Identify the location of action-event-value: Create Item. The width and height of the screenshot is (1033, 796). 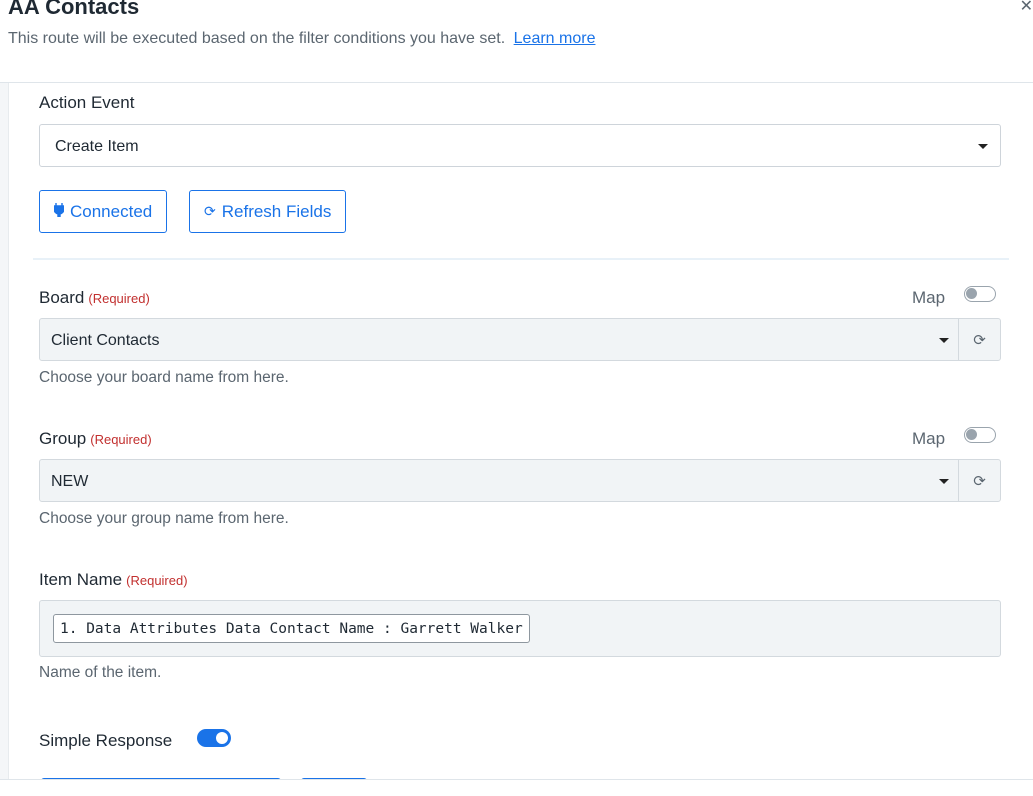
(97, 146).